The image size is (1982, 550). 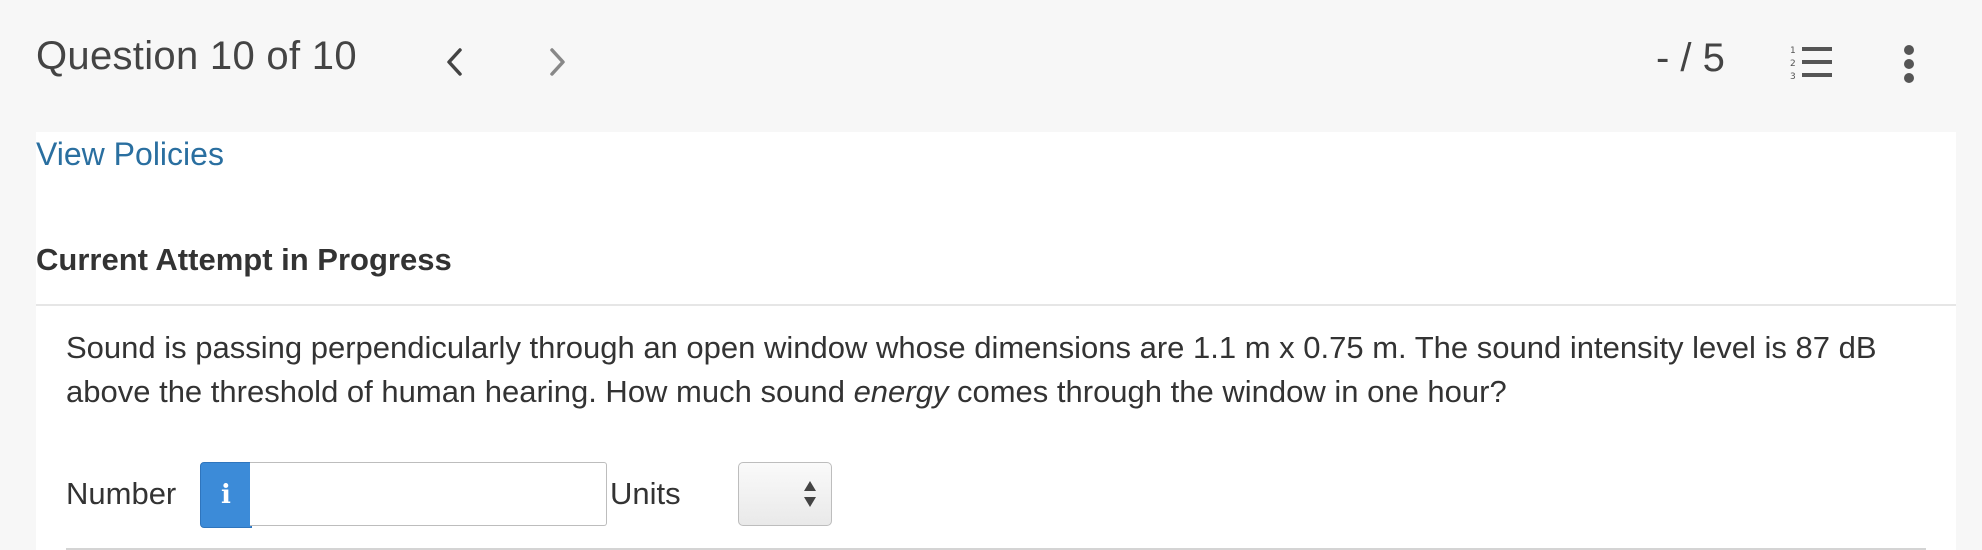 I want to click on answer-row: Number i Units, so click(x=996, y=495).